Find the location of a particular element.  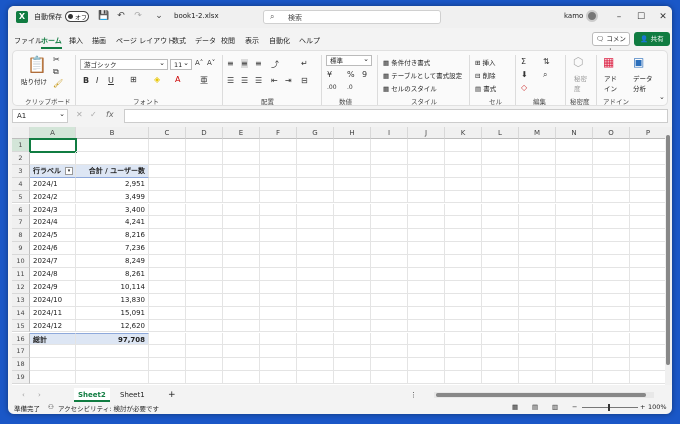

horizontal-scrollbar is located at coordinates (544, 395).